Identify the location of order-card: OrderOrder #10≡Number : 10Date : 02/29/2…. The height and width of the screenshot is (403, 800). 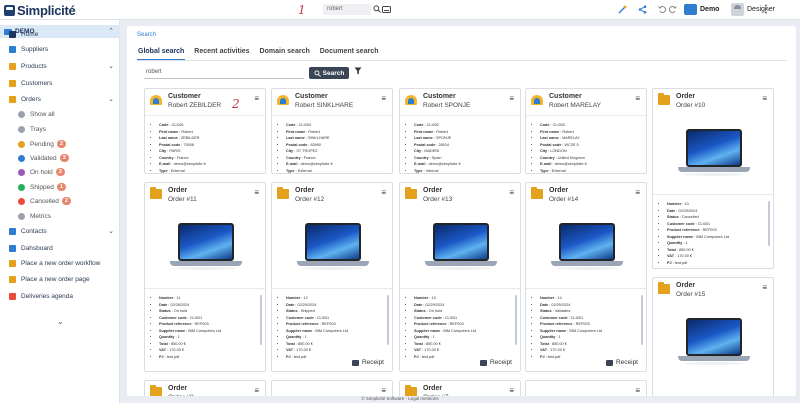
(713, 178).